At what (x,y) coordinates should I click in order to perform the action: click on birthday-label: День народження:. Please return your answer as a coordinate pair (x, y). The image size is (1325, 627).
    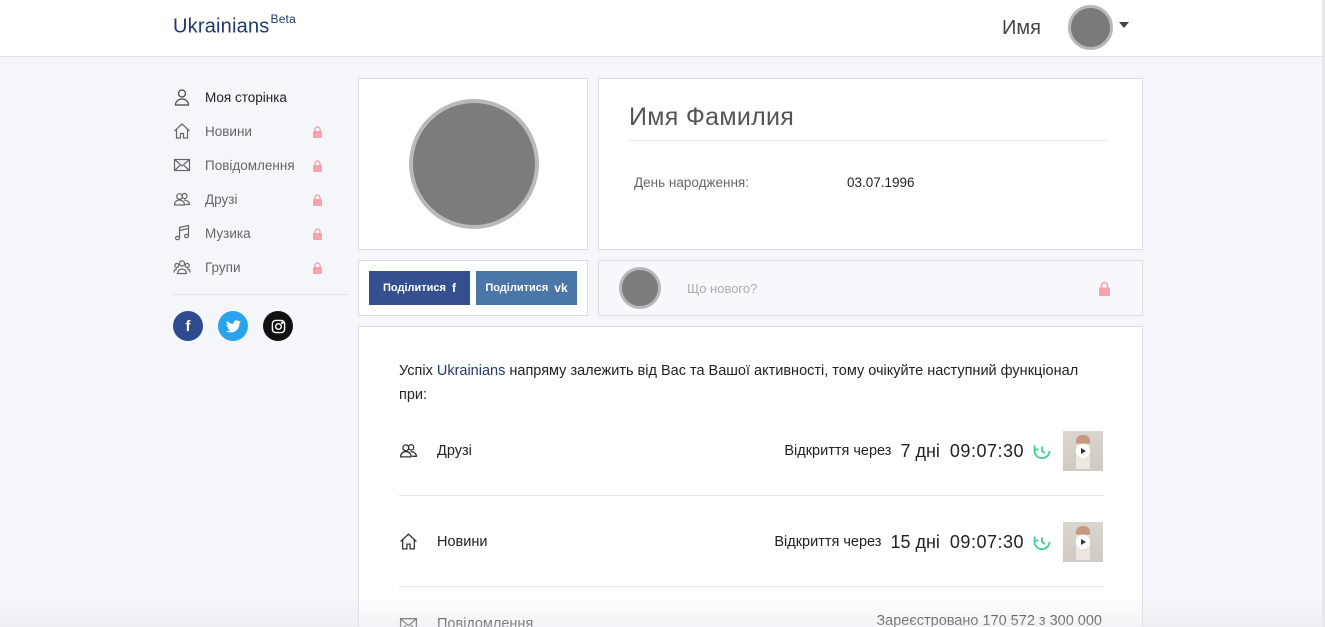
    Looking at the image, I should click on (691, 182).